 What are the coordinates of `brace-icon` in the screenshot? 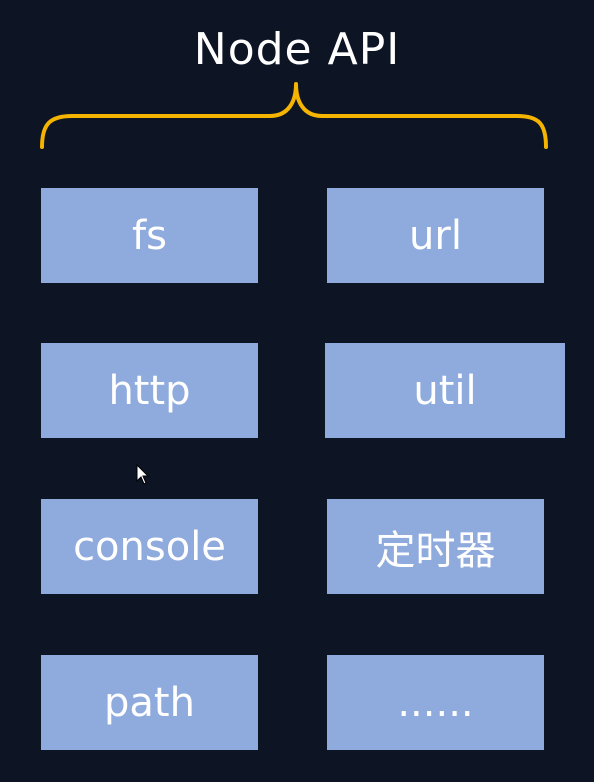 It's located at (294, 115).